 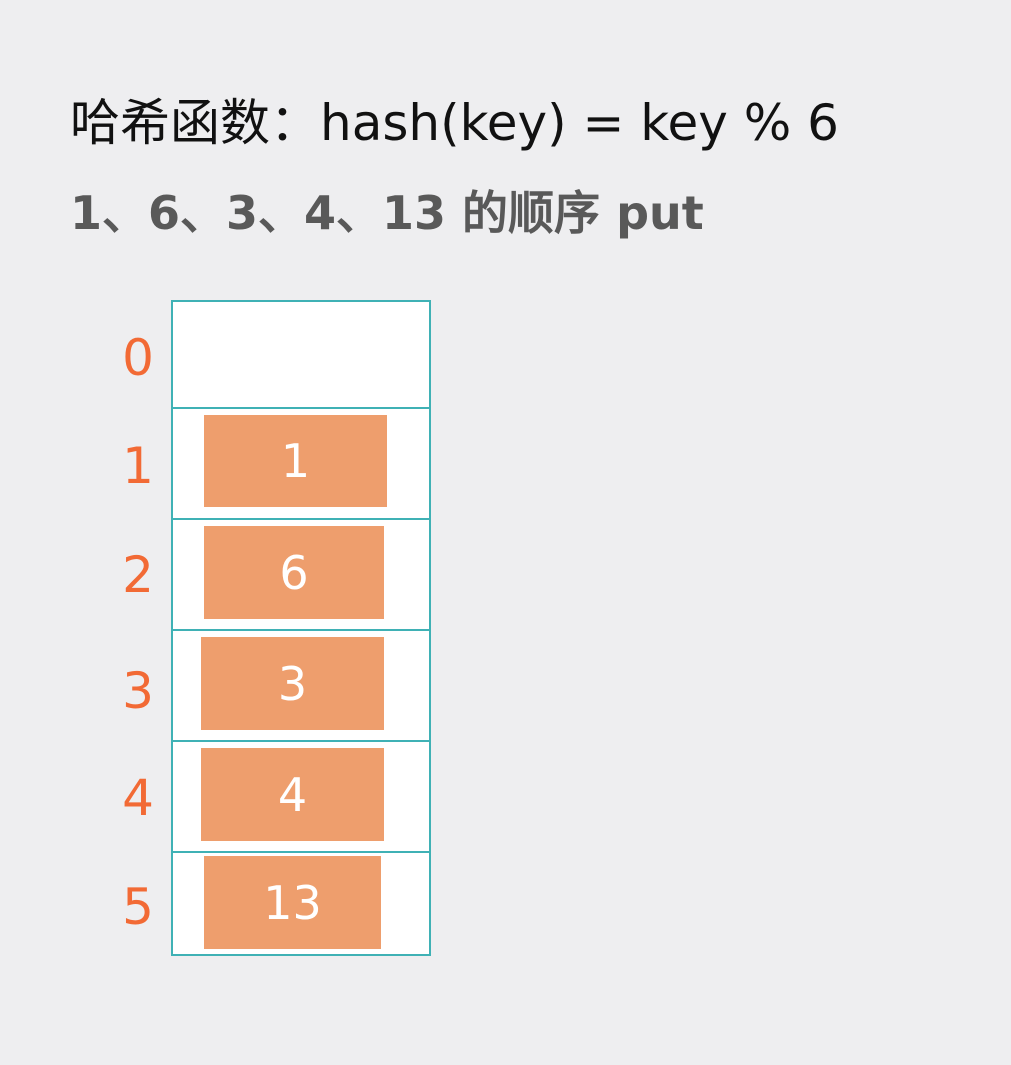 I want to click on slot-index-3: 3, so click(x=138, y=691).